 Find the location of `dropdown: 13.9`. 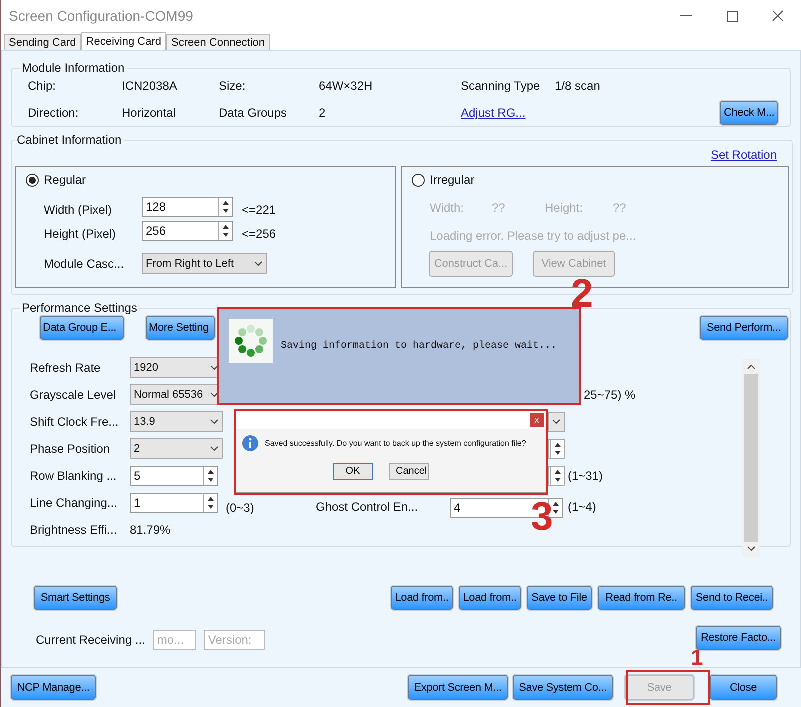

dropdown: 13.9 is located at coordinates (176, 421).